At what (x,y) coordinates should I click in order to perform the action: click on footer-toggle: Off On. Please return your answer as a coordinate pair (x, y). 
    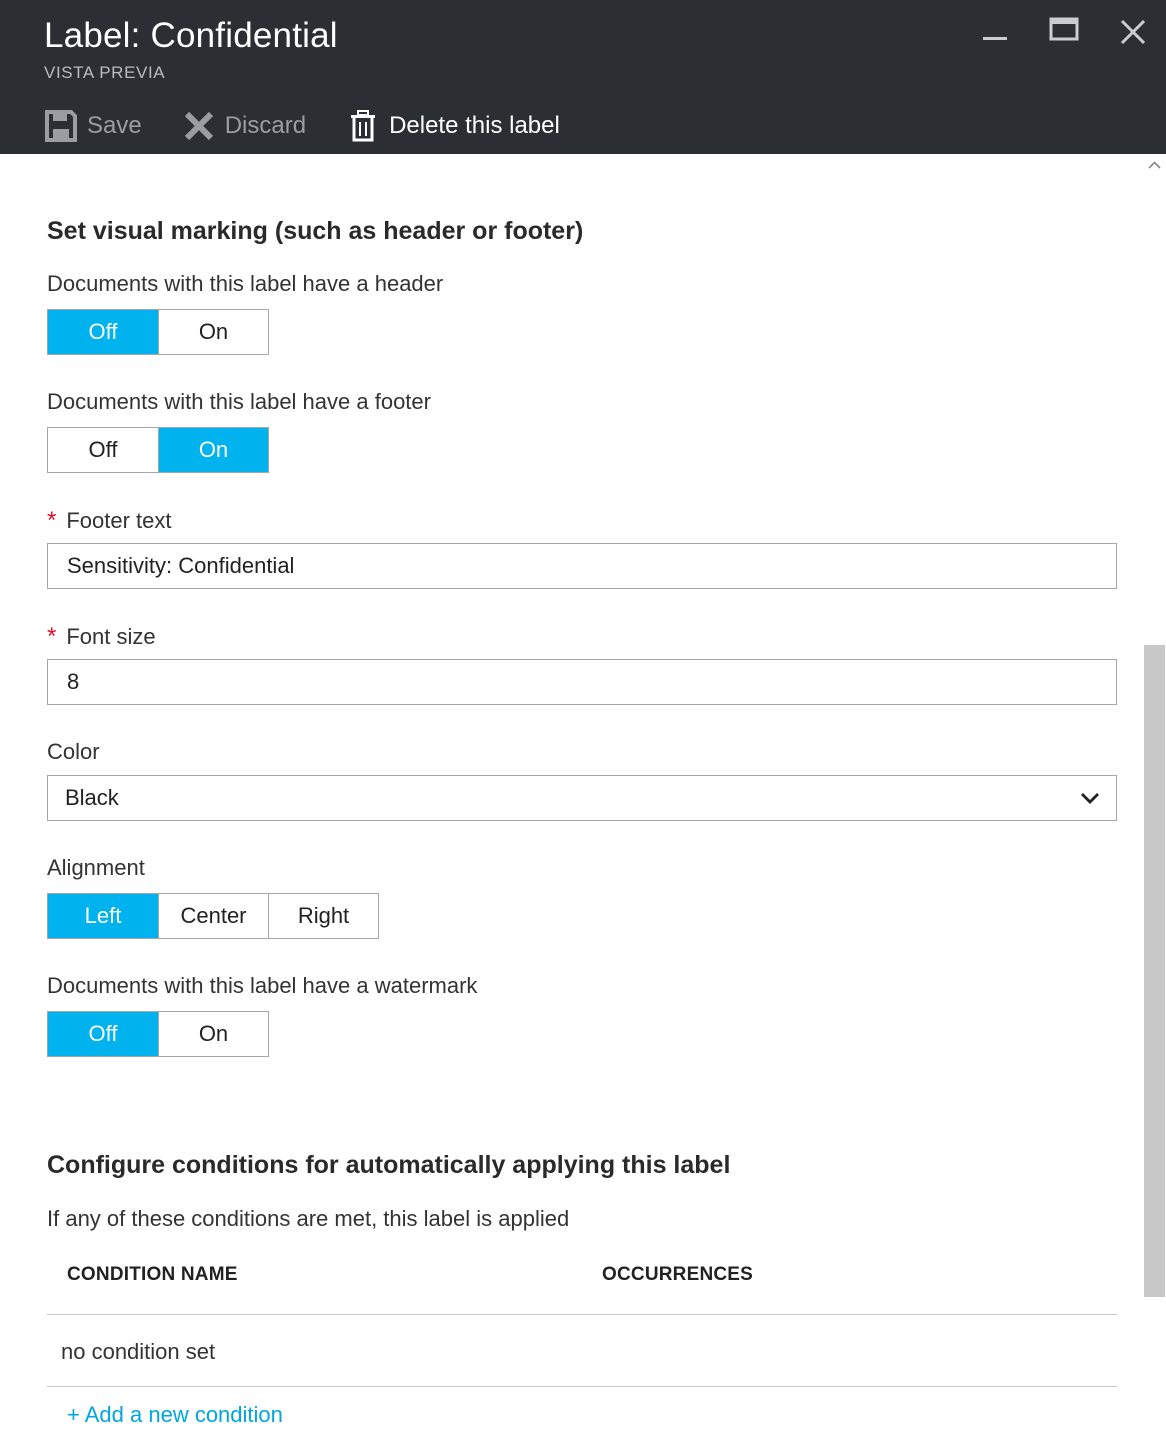
    Looking at the image, I should click on (158, 450).